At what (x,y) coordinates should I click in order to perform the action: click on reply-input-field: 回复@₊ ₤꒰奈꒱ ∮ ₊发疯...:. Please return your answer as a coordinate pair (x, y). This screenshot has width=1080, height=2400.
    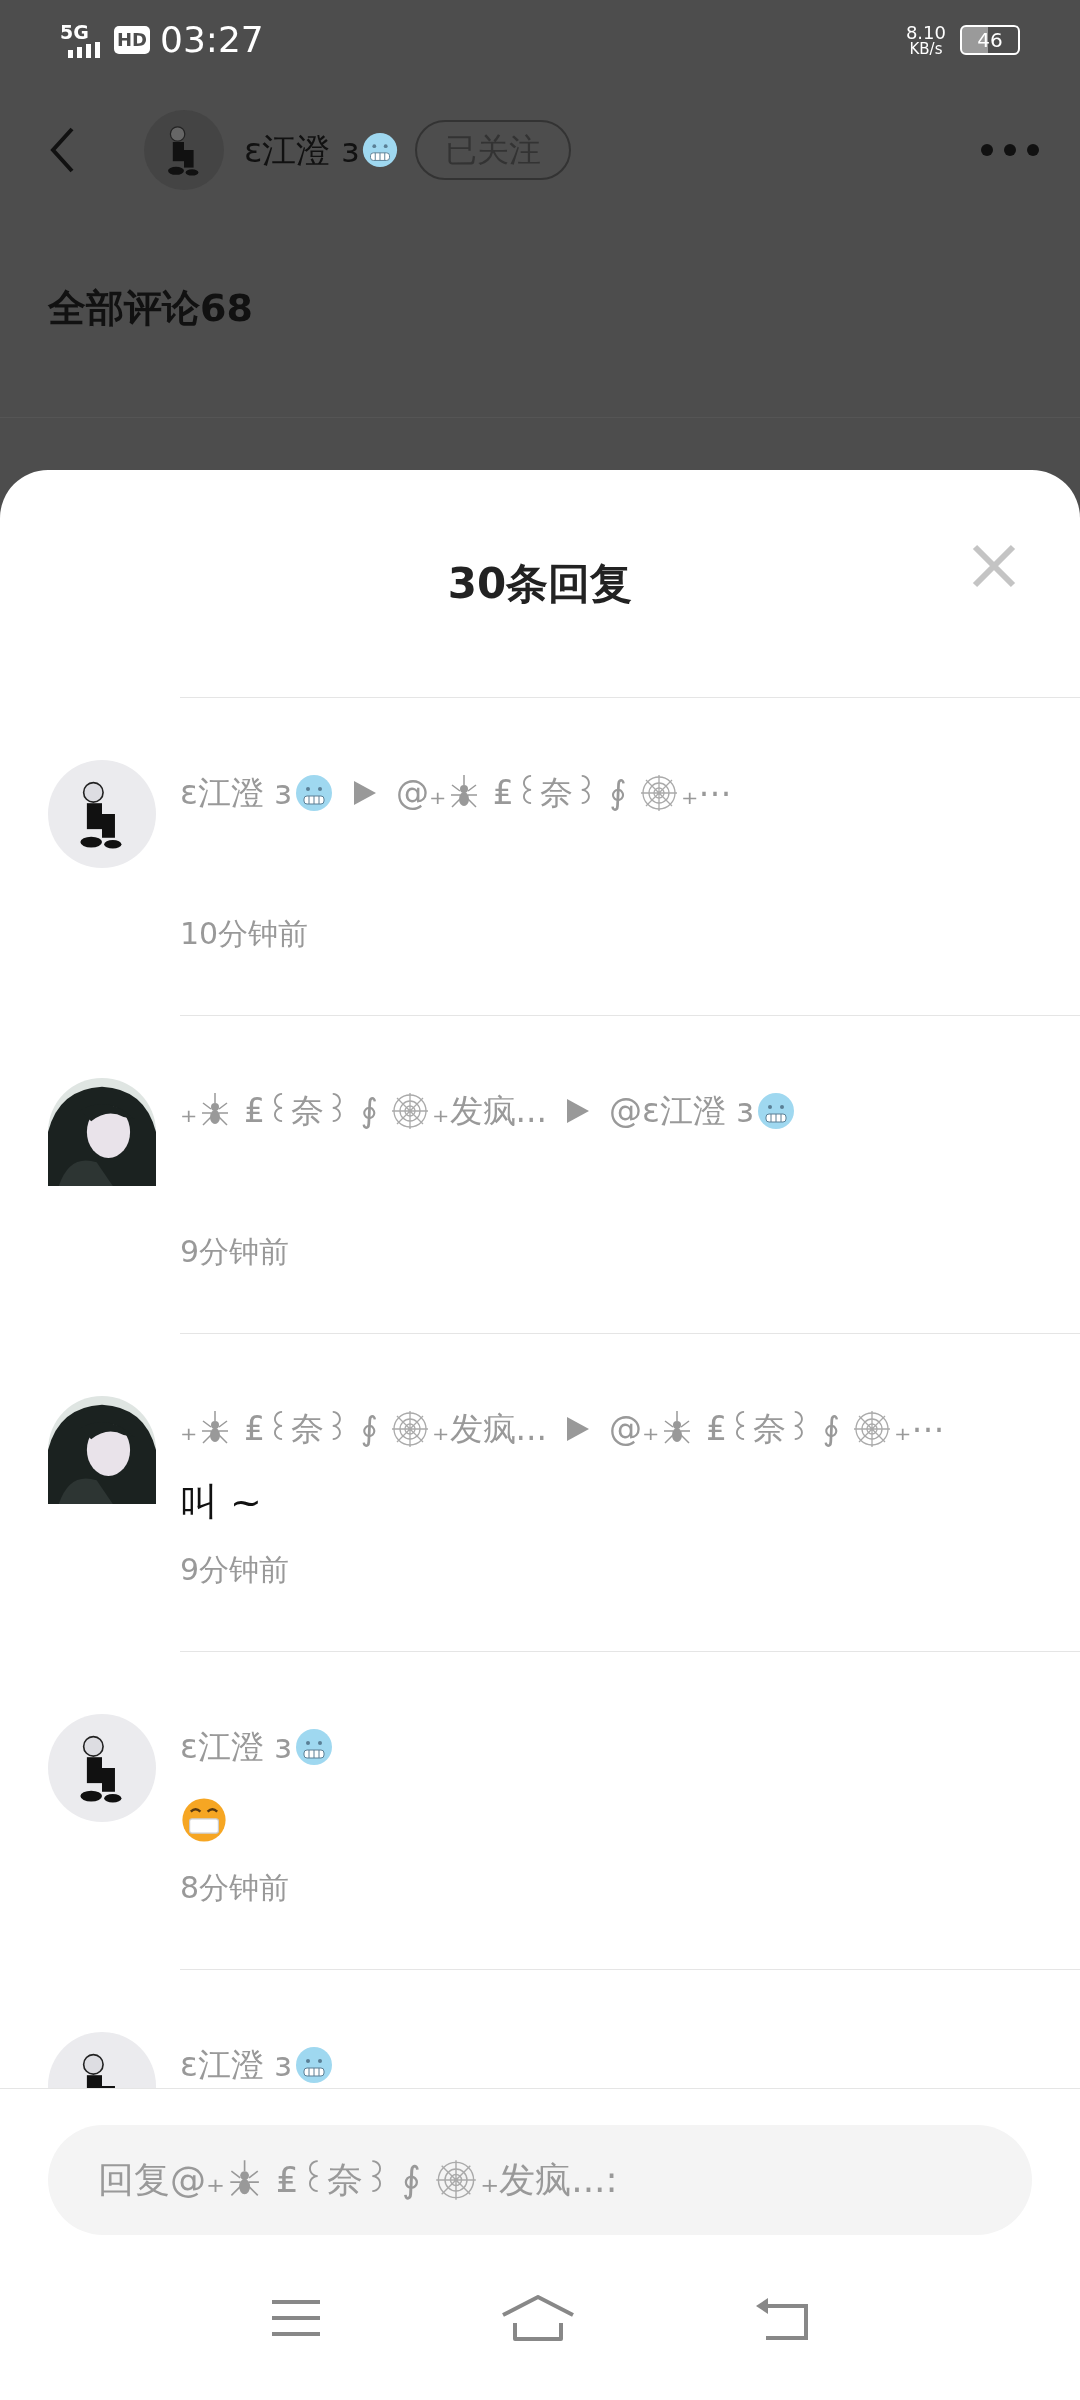
    Looking at the image, I should click on (540, 2180).